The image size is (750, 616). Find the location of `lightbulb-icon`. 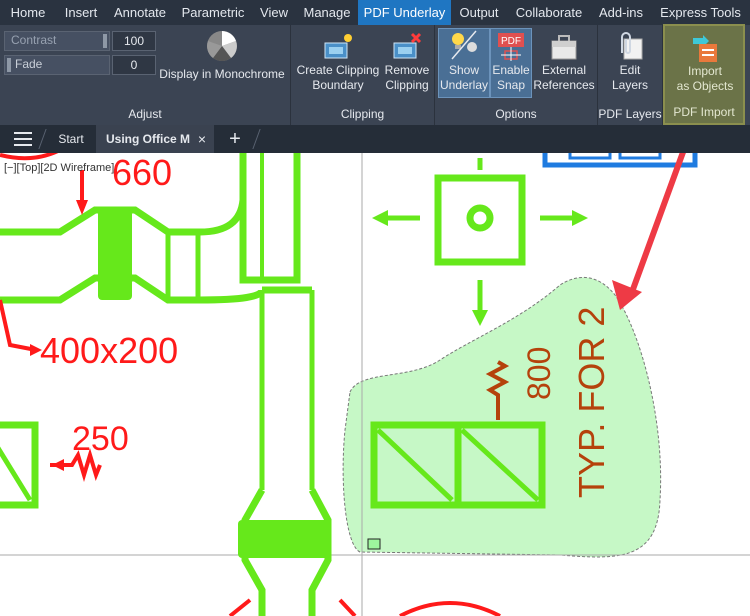

lightbulb-icon is located at coordinates (464, 45).